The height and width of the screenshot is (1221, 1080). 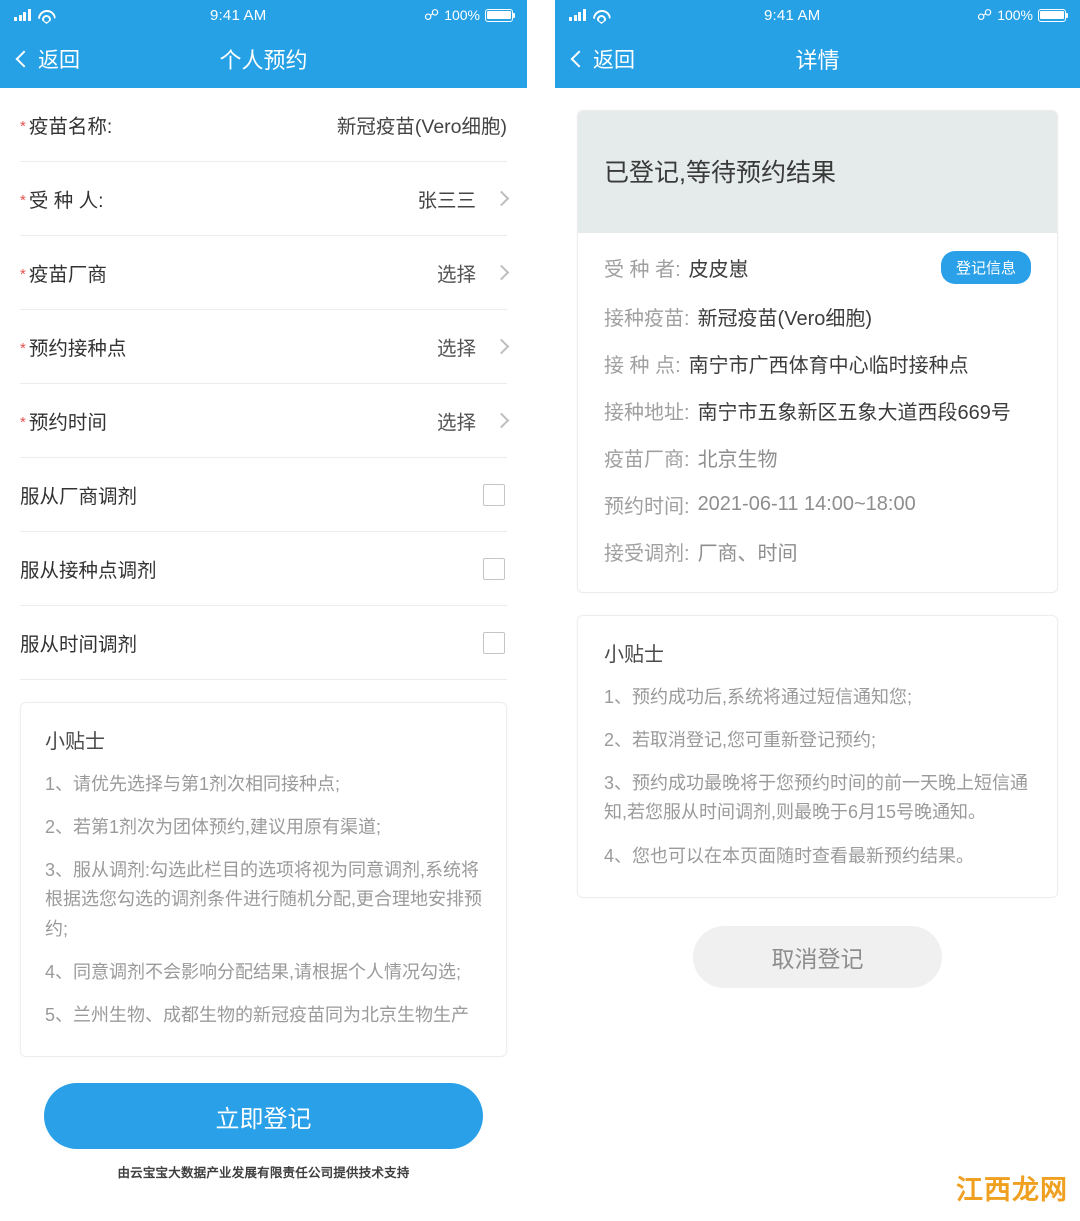 I want to click on checkbox-site-reassign, so click(x=494, y=568).